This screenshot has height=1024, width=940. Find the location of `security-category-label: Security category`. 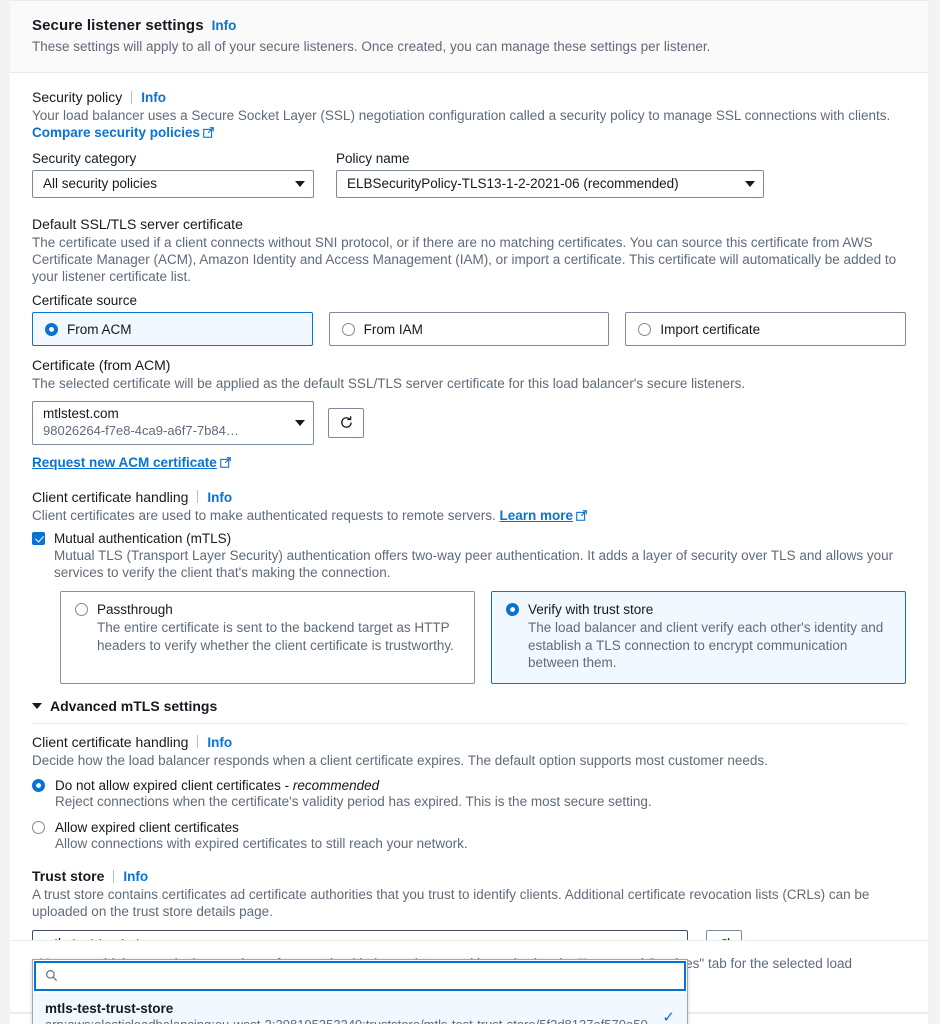

security-category-label: Security category is located at coordinates (84, 158).